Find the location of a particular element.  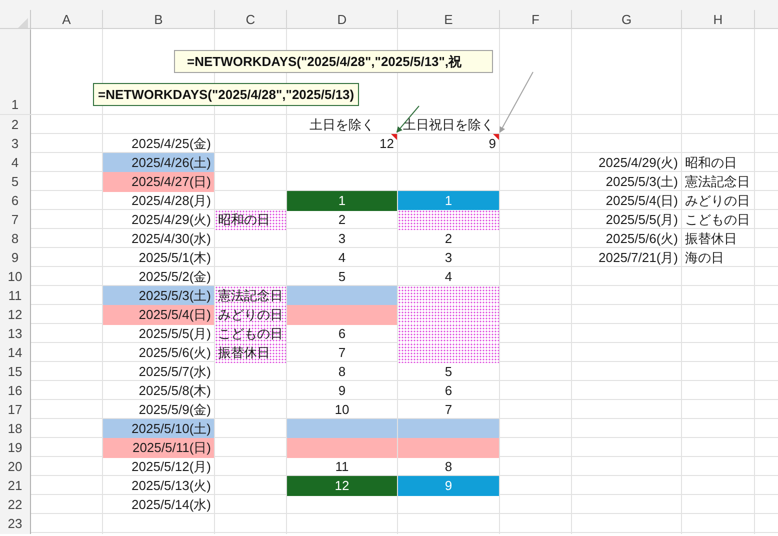

date-label: 2025/4/28(月) is located at coordinates (171, 201).